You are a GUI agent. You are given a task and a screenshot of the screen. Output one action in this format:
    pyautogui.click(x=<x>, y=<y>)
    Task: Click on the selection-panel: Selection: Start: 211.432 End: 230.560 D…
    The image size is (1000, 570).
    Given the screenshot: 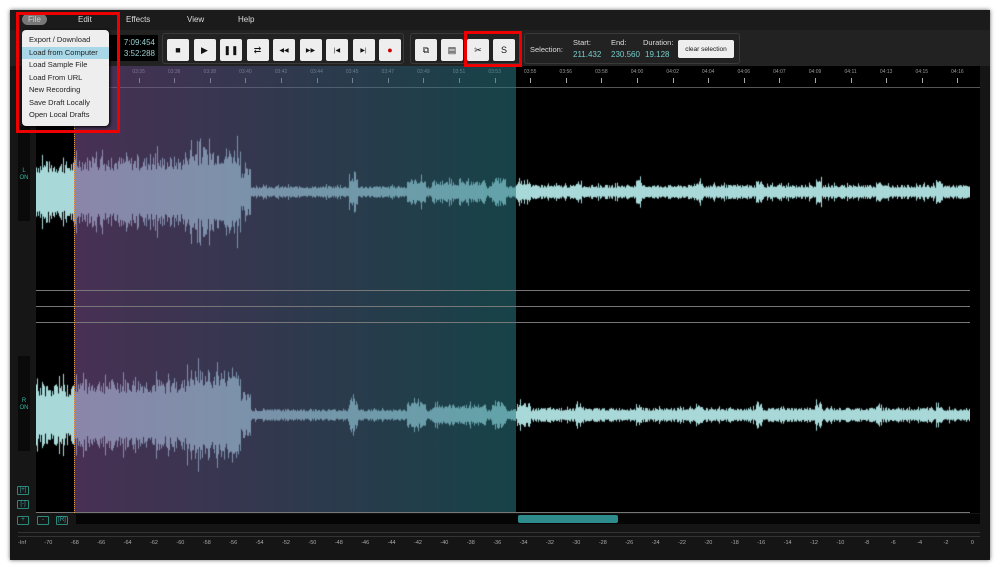 What is the action you would take?
    pyautogui.click(x=632, y=48)
    